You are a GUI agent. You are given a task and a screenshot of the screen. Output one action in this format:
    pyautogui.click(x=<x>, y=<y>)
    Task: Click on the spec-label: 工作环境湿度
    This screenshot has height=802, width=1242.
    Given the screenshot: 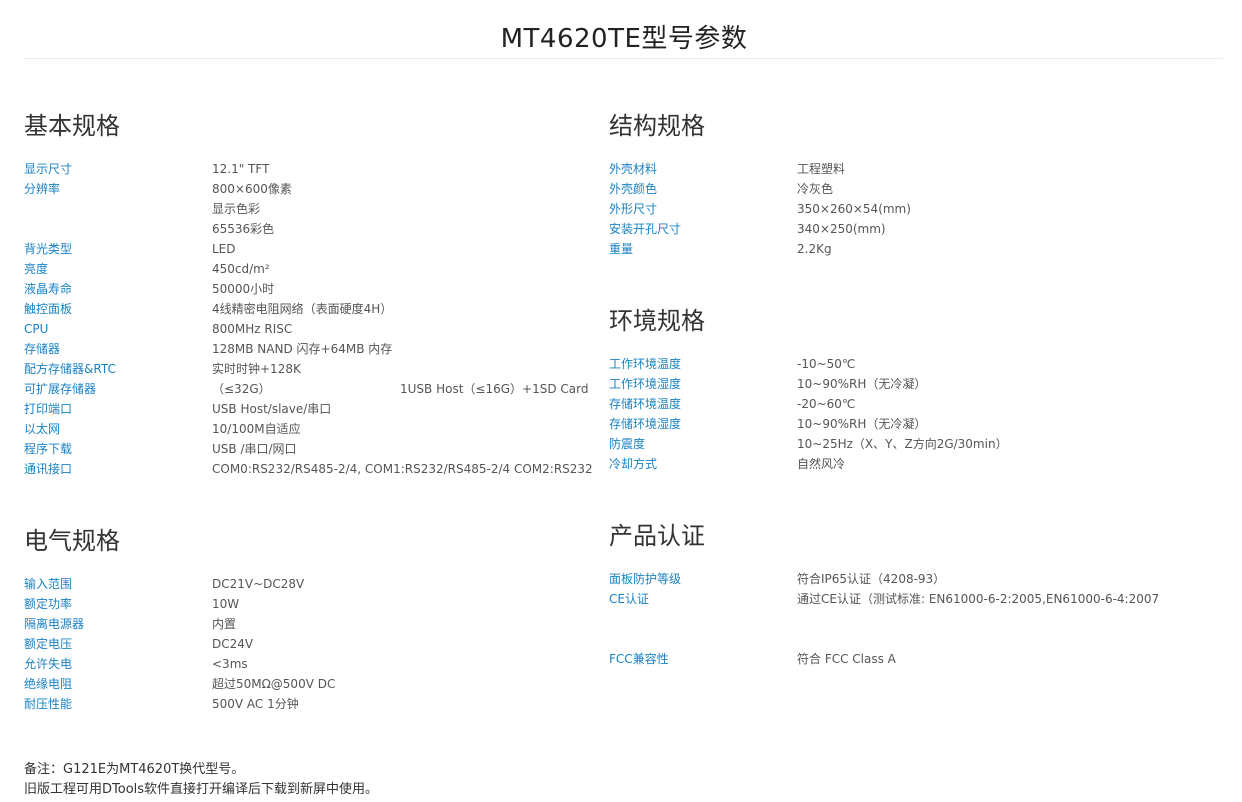 What is the action you would take?
    pyautogui.click(x=645, y=384)
    